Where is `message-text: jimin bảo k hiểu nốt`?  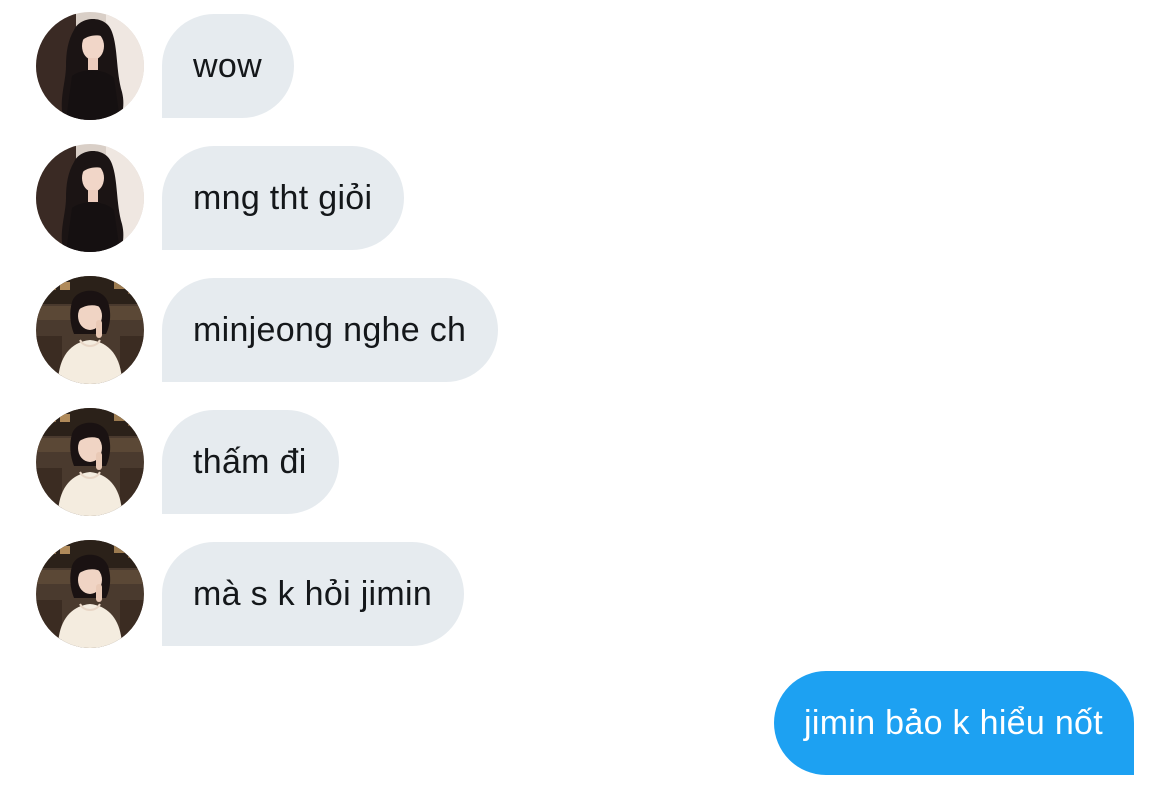 message-text: jimin bảo k hiểu nốt is located at coordinates (953, 722).